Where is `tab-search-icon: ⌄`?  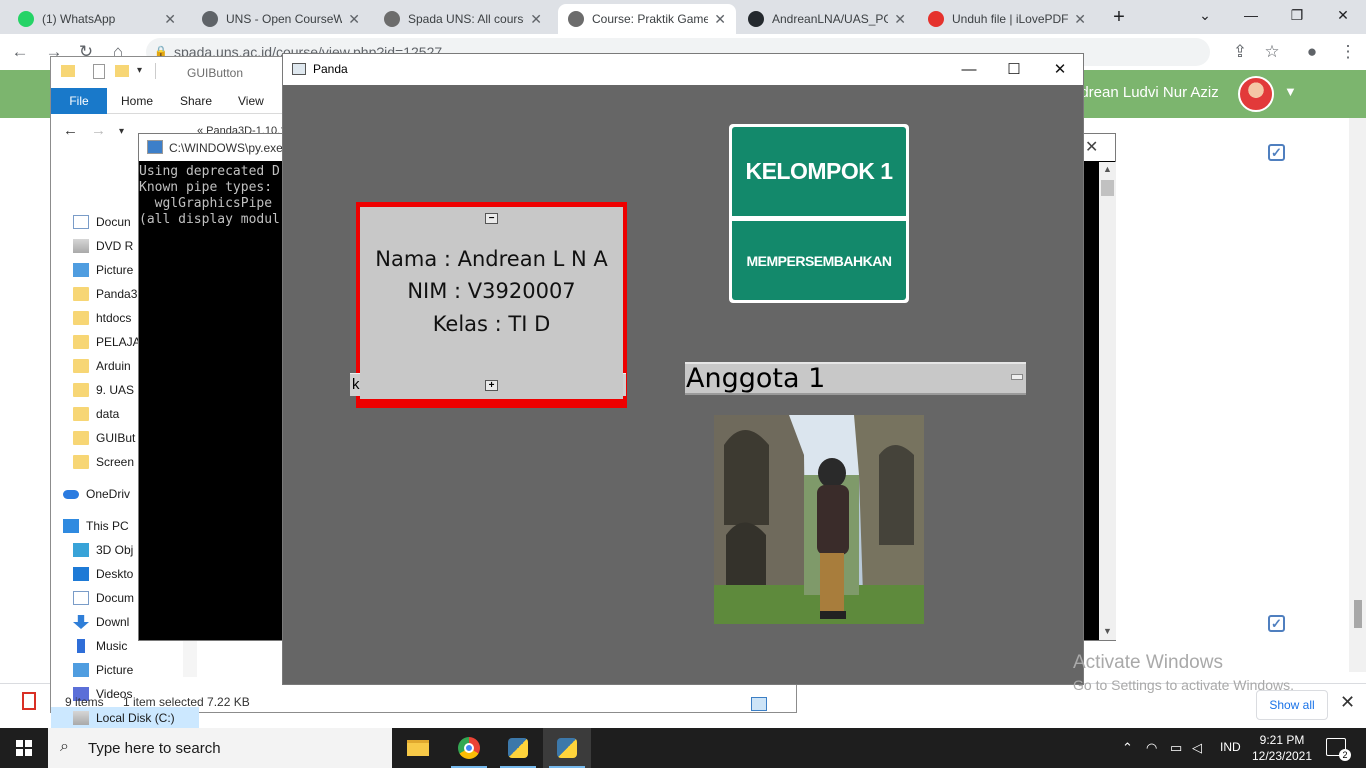 tab-search-icon: ⌄ is located at coordinates (1205, 15).